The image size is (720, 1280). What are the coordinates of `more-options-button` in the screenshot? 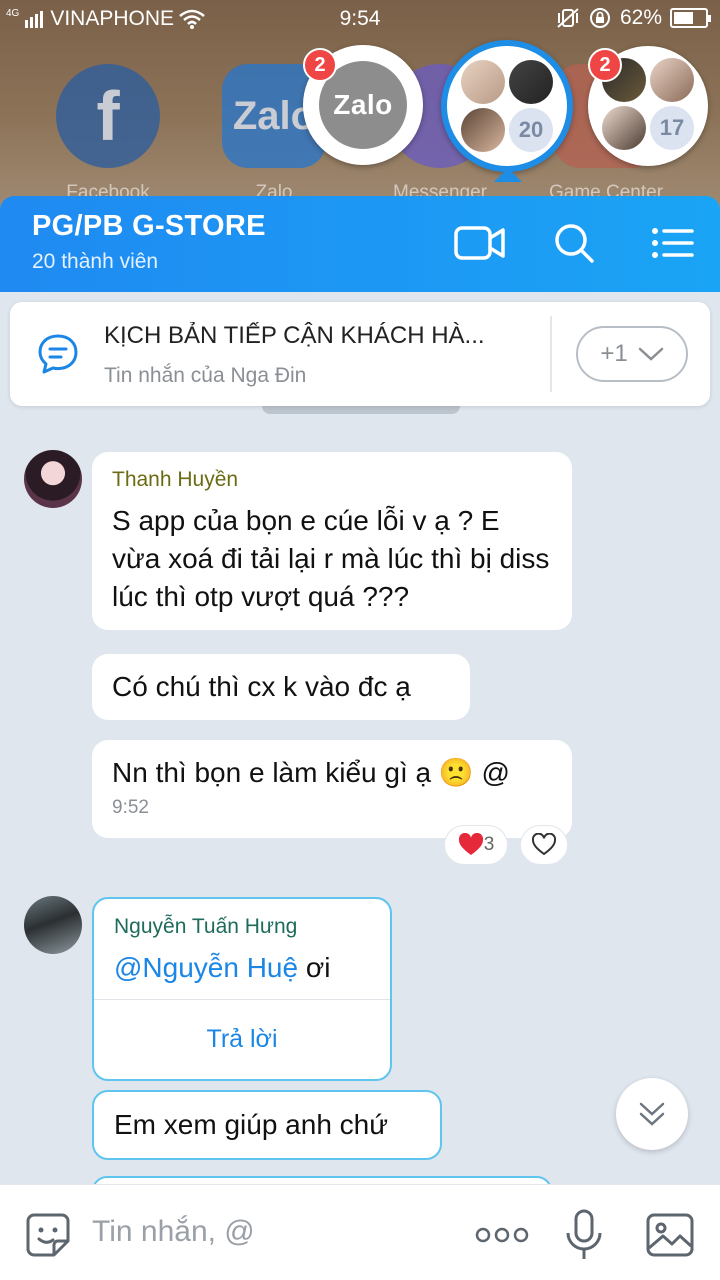 It's located at (502, 1235).